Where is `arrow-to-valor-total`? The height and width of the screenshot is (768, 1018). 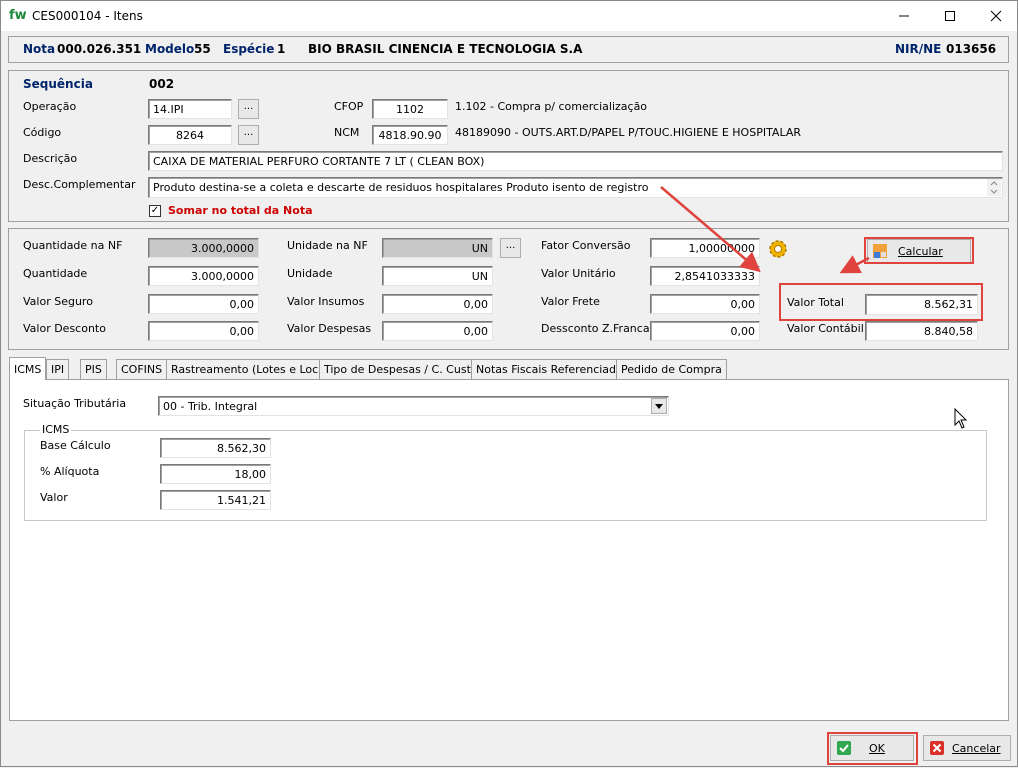 arrow-to-valor-total is located at coordinates (710, 229).